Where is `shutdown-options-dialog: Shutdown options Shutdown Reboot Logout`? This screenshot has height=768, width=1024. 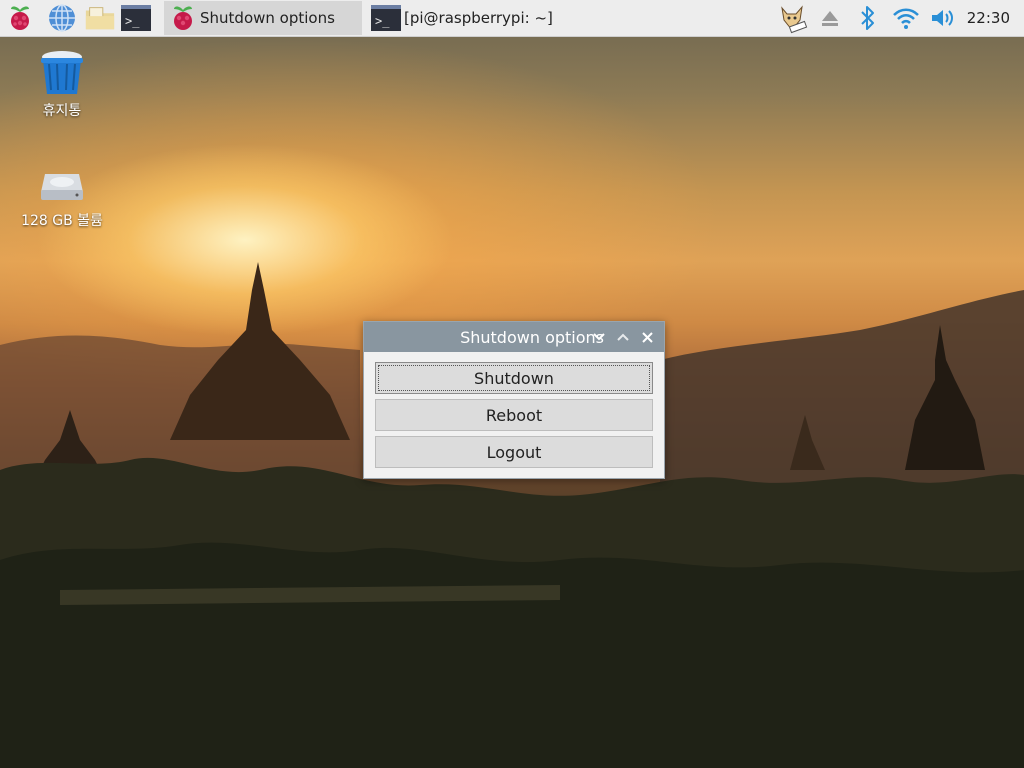
shutdown-options-dialog: Shutdown options Shutdown Reboot Logout is located at coordinates (514, 400).